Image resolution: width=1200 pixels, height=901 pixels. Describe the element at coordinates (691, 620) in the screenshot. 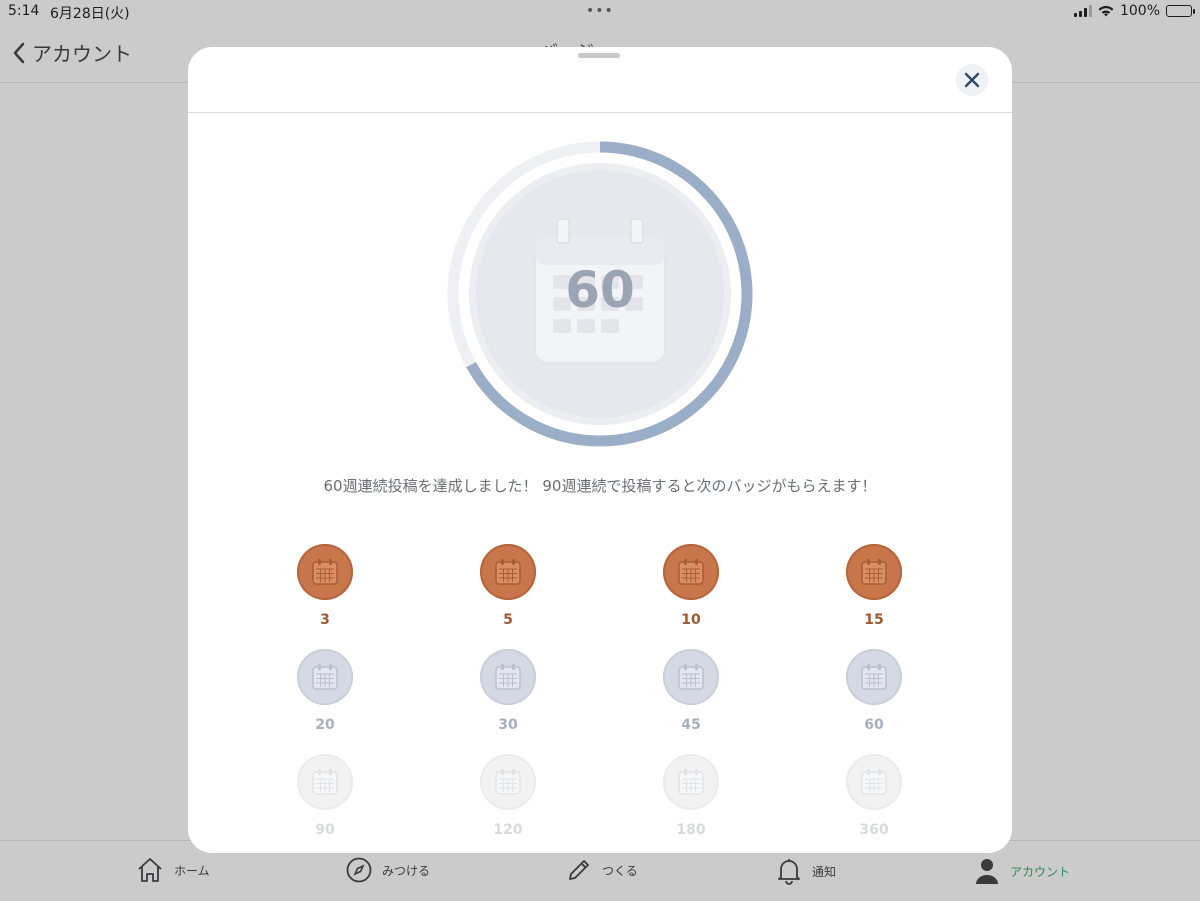

I see `badge-label: 10` at that location.